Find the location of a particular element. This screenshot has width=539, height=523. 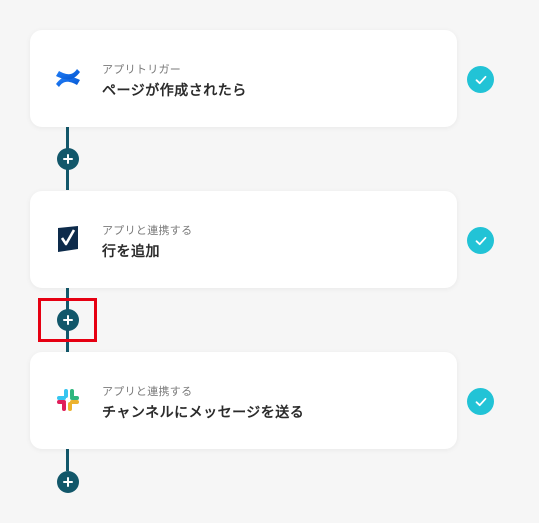

flow-step-card-action: アプリと連携する チャンネルにメッセージを送る is located at coordinates (243, 400).